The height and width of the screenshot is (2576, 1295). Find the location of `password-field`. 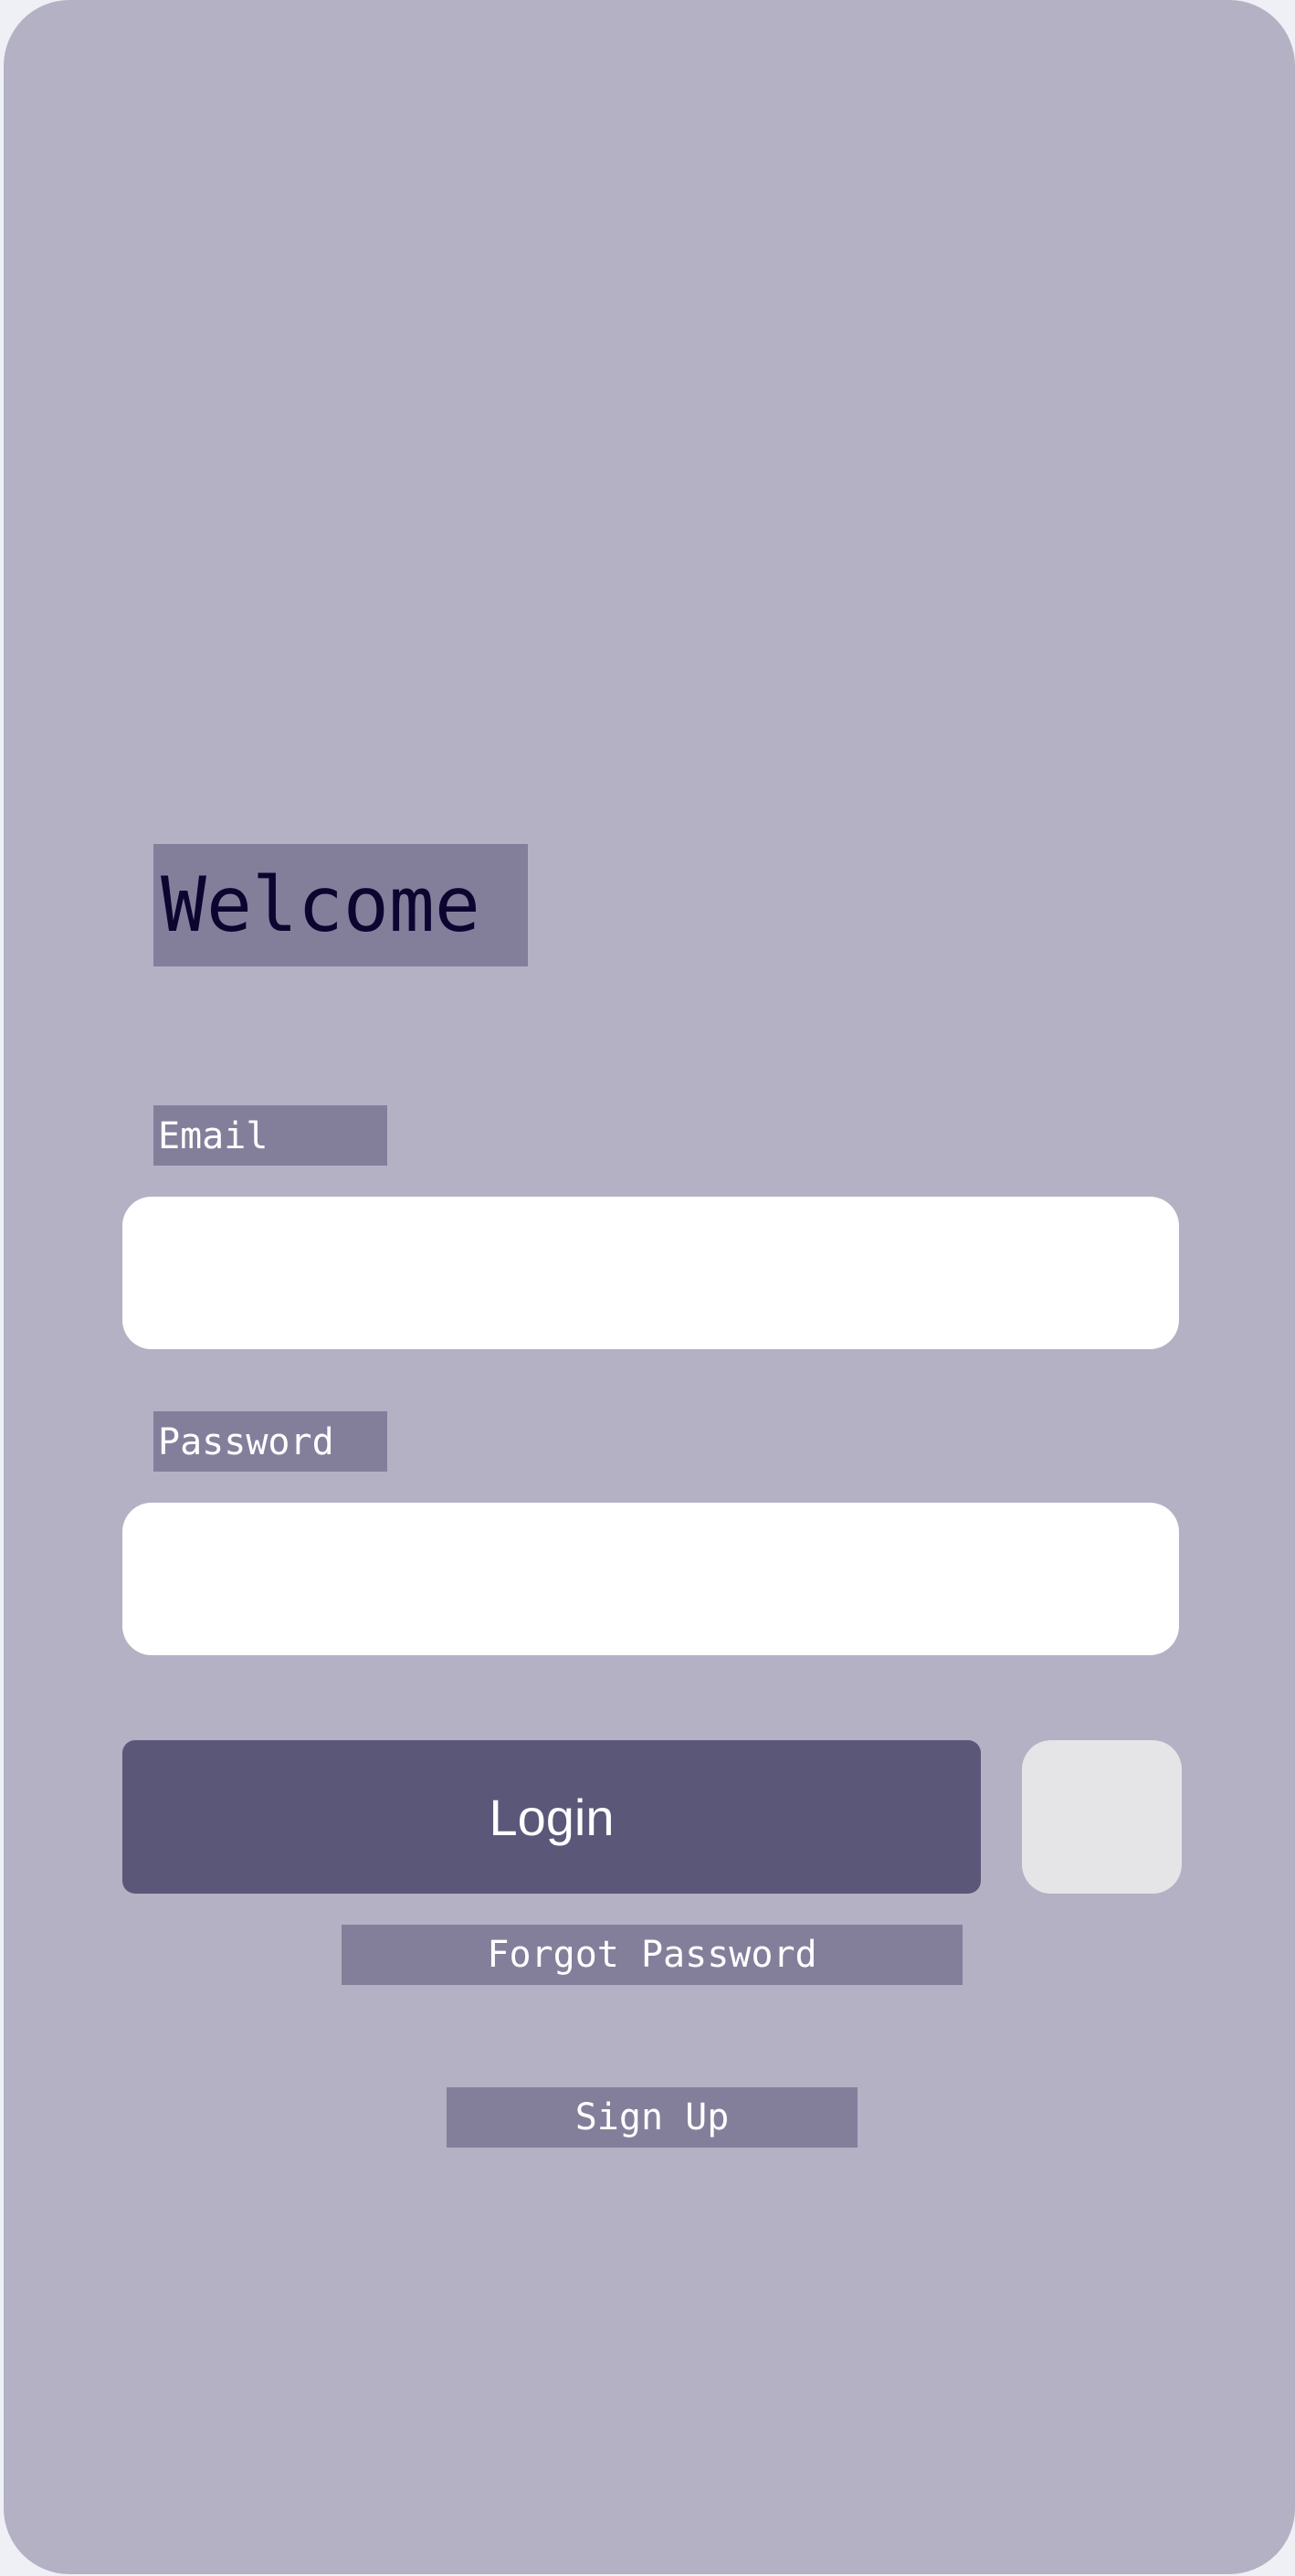

password-field is located at coordinates (651, 1579).